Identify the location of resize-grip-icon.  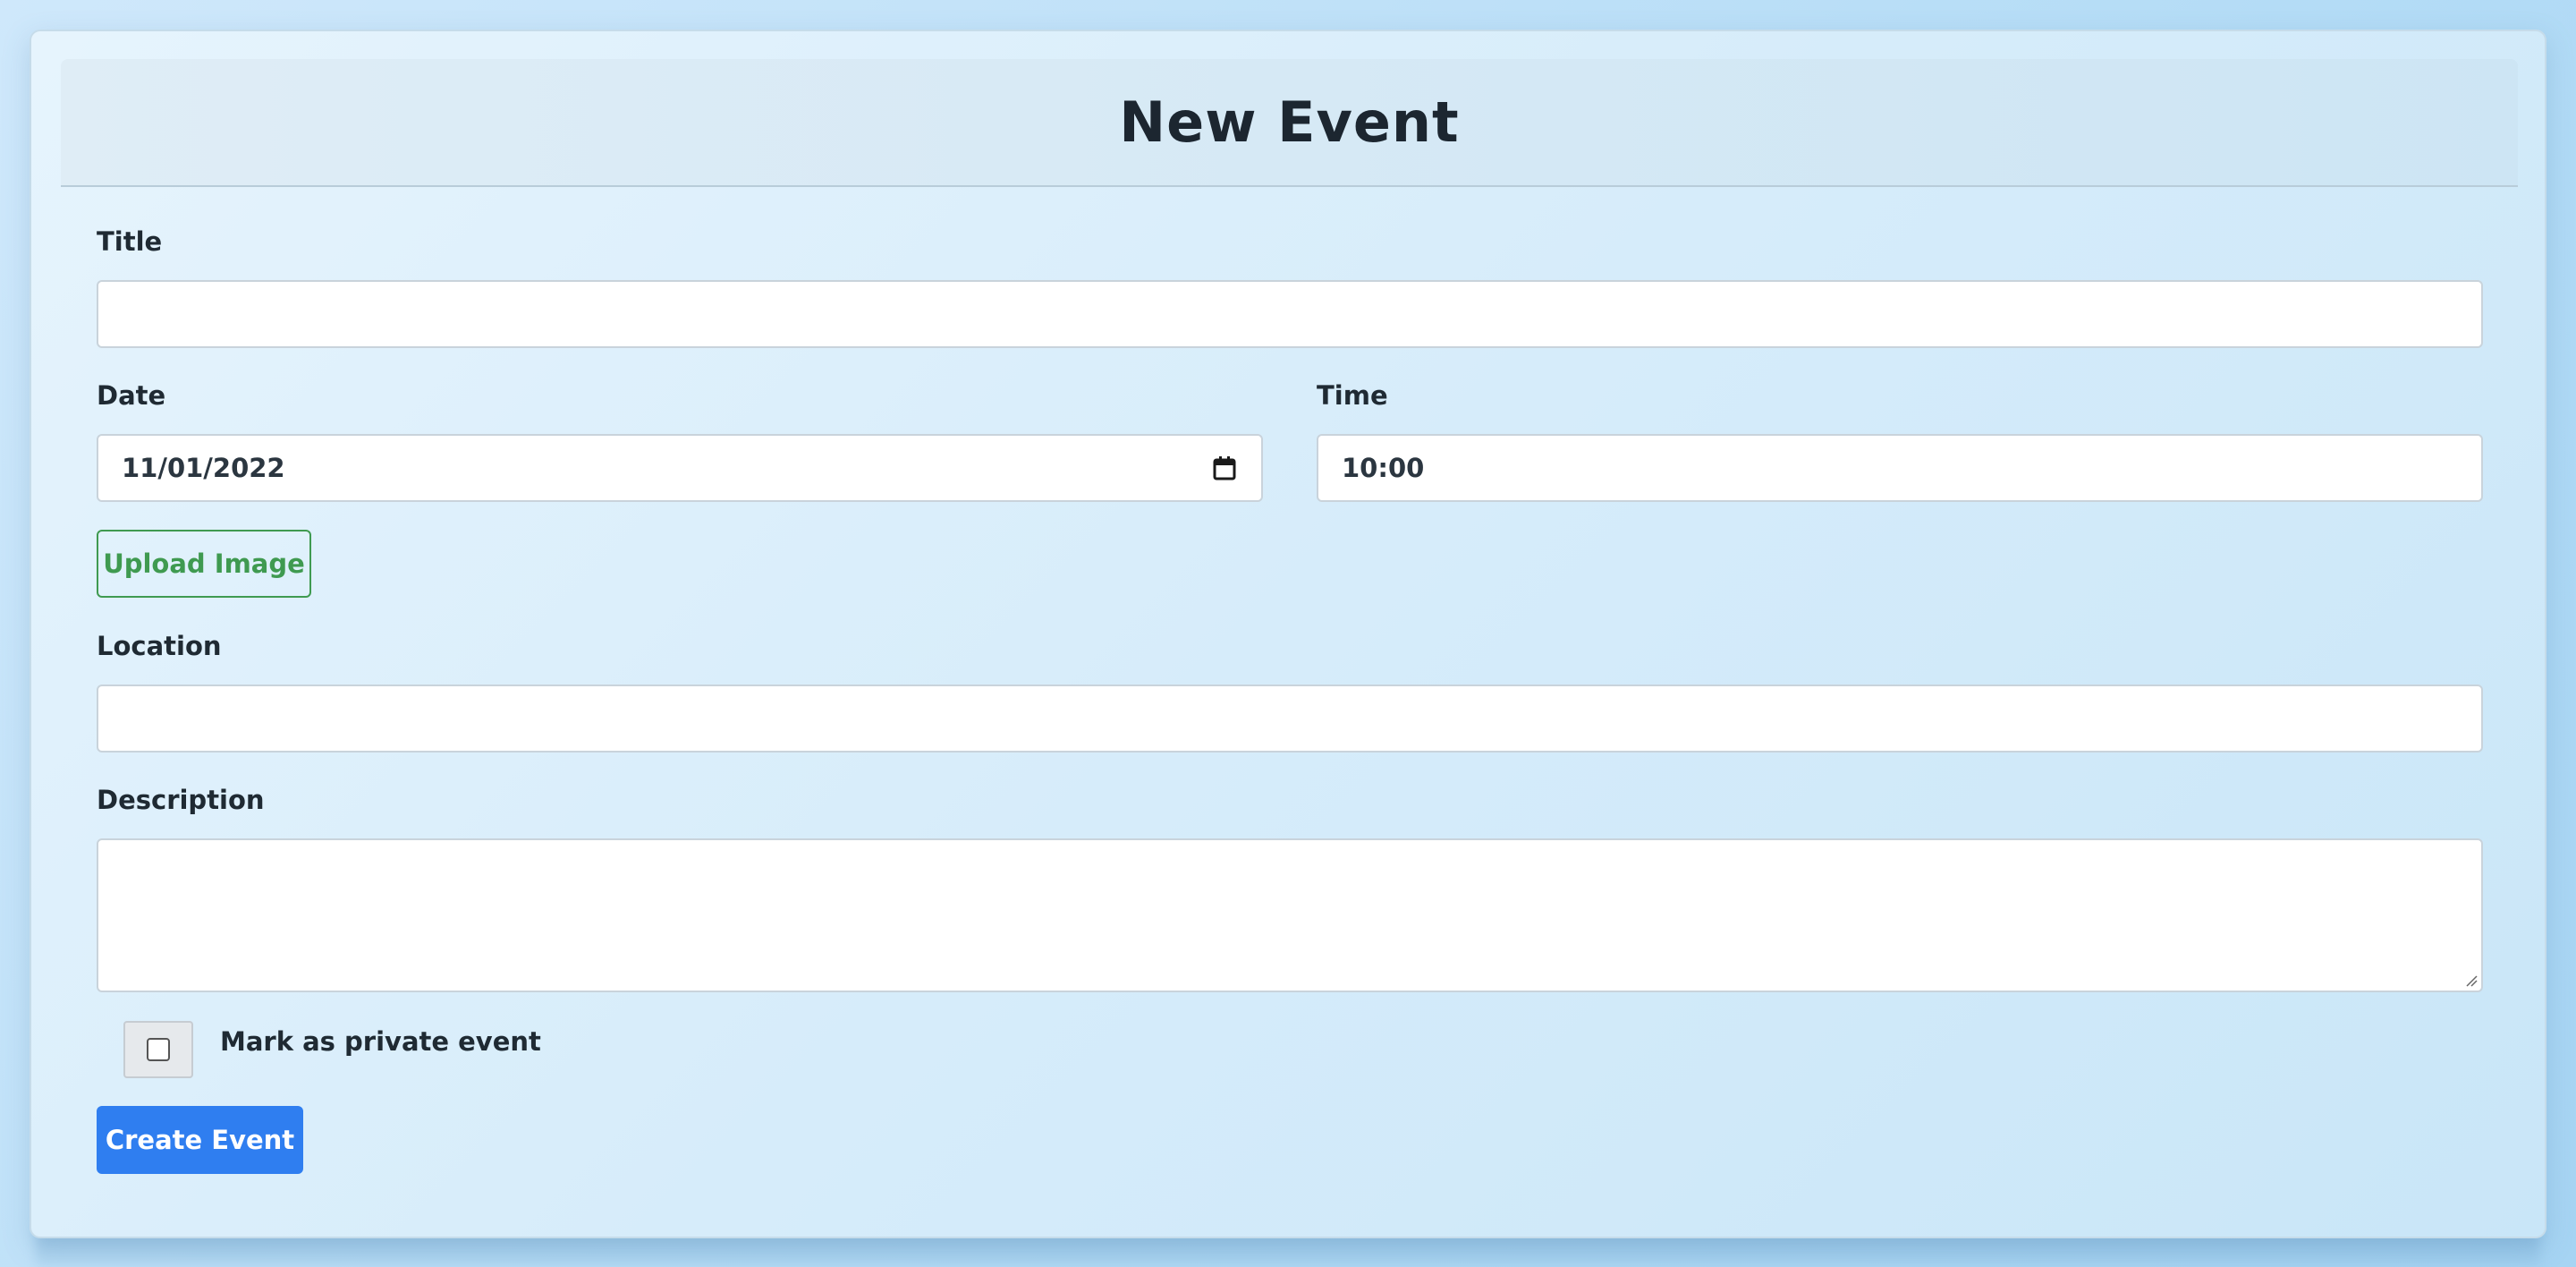
(2470, 980).